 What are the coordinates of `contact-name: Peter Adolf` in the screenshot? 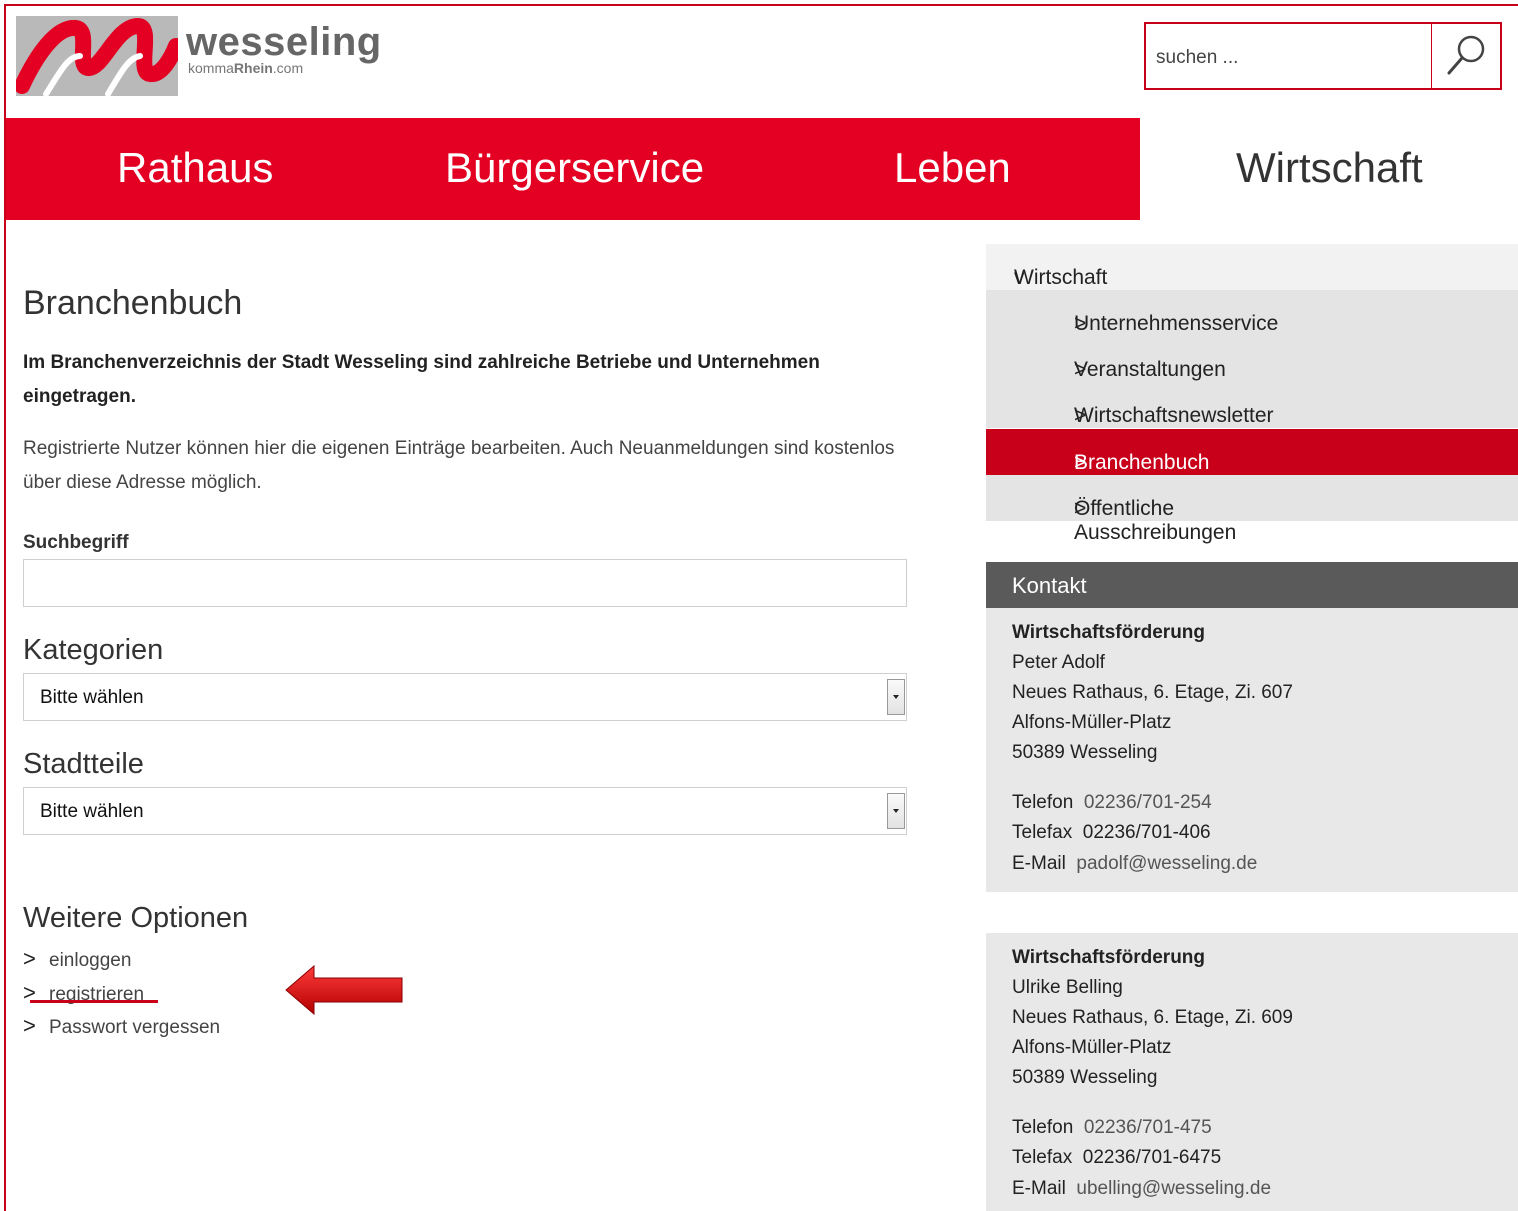 It's located at (1058, 662).